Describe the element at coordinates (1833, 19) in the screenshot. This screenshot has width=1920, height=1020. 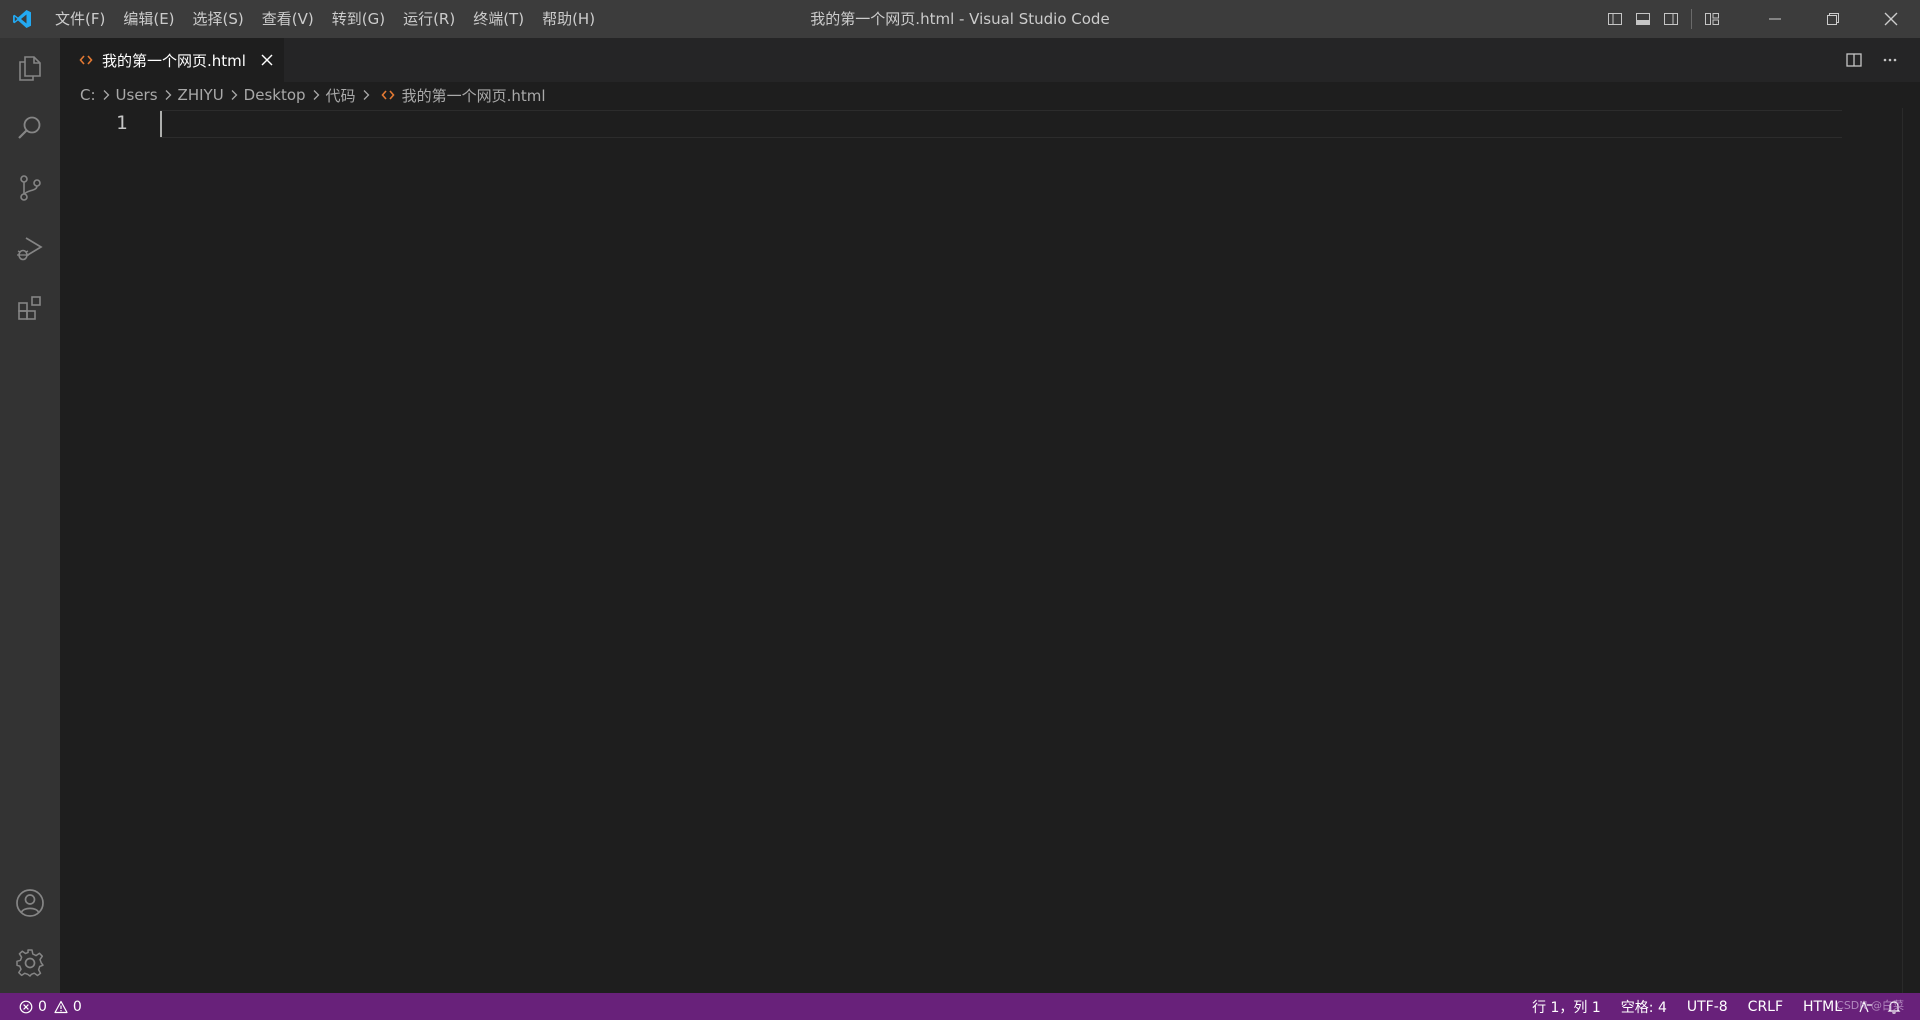
I see `restore-icon` at that location.